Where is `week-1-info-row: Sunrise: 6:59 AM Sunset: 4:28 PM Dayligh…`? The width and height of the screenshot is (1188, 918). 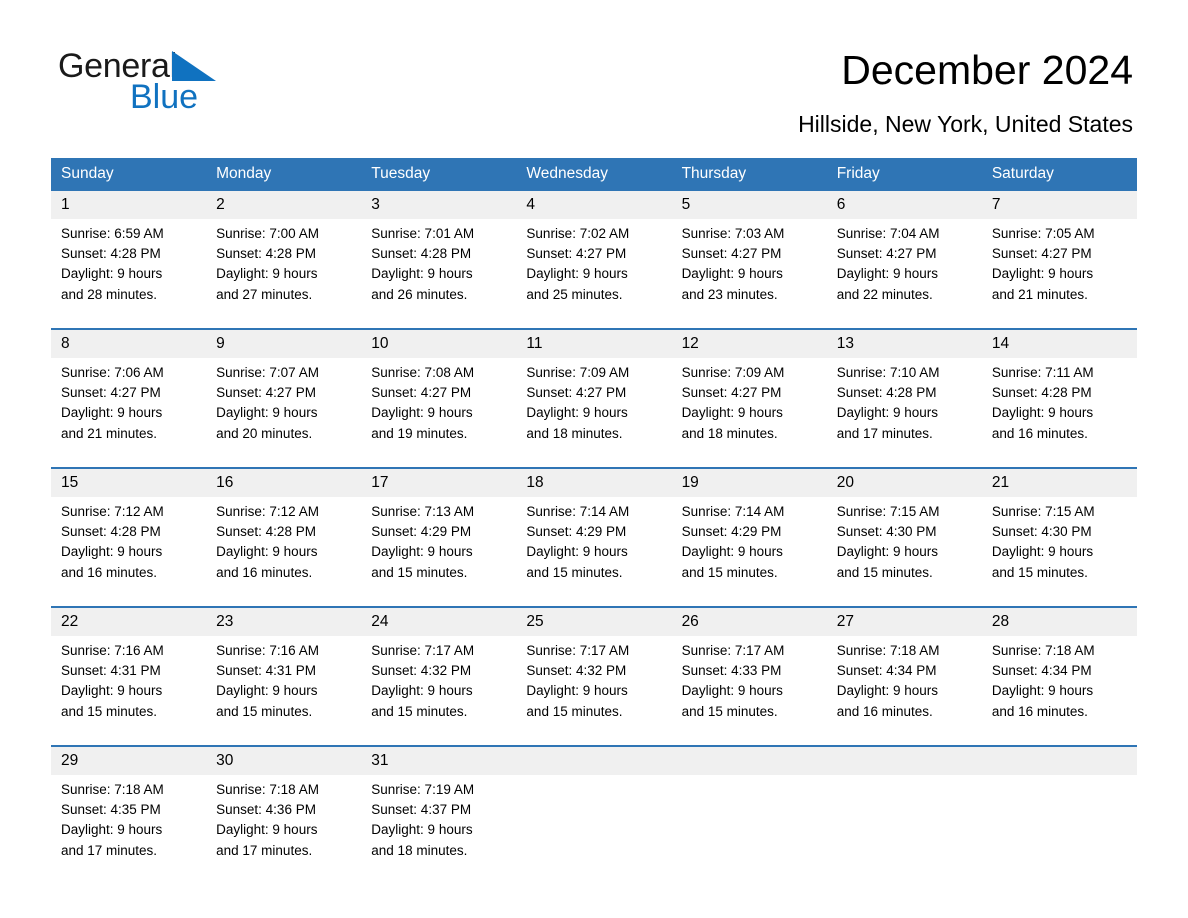 week-1-info-row: Sunrise: 6:59 AM Sunset: 4:28 PM Dayligh… is located at coordinates (594, 274).